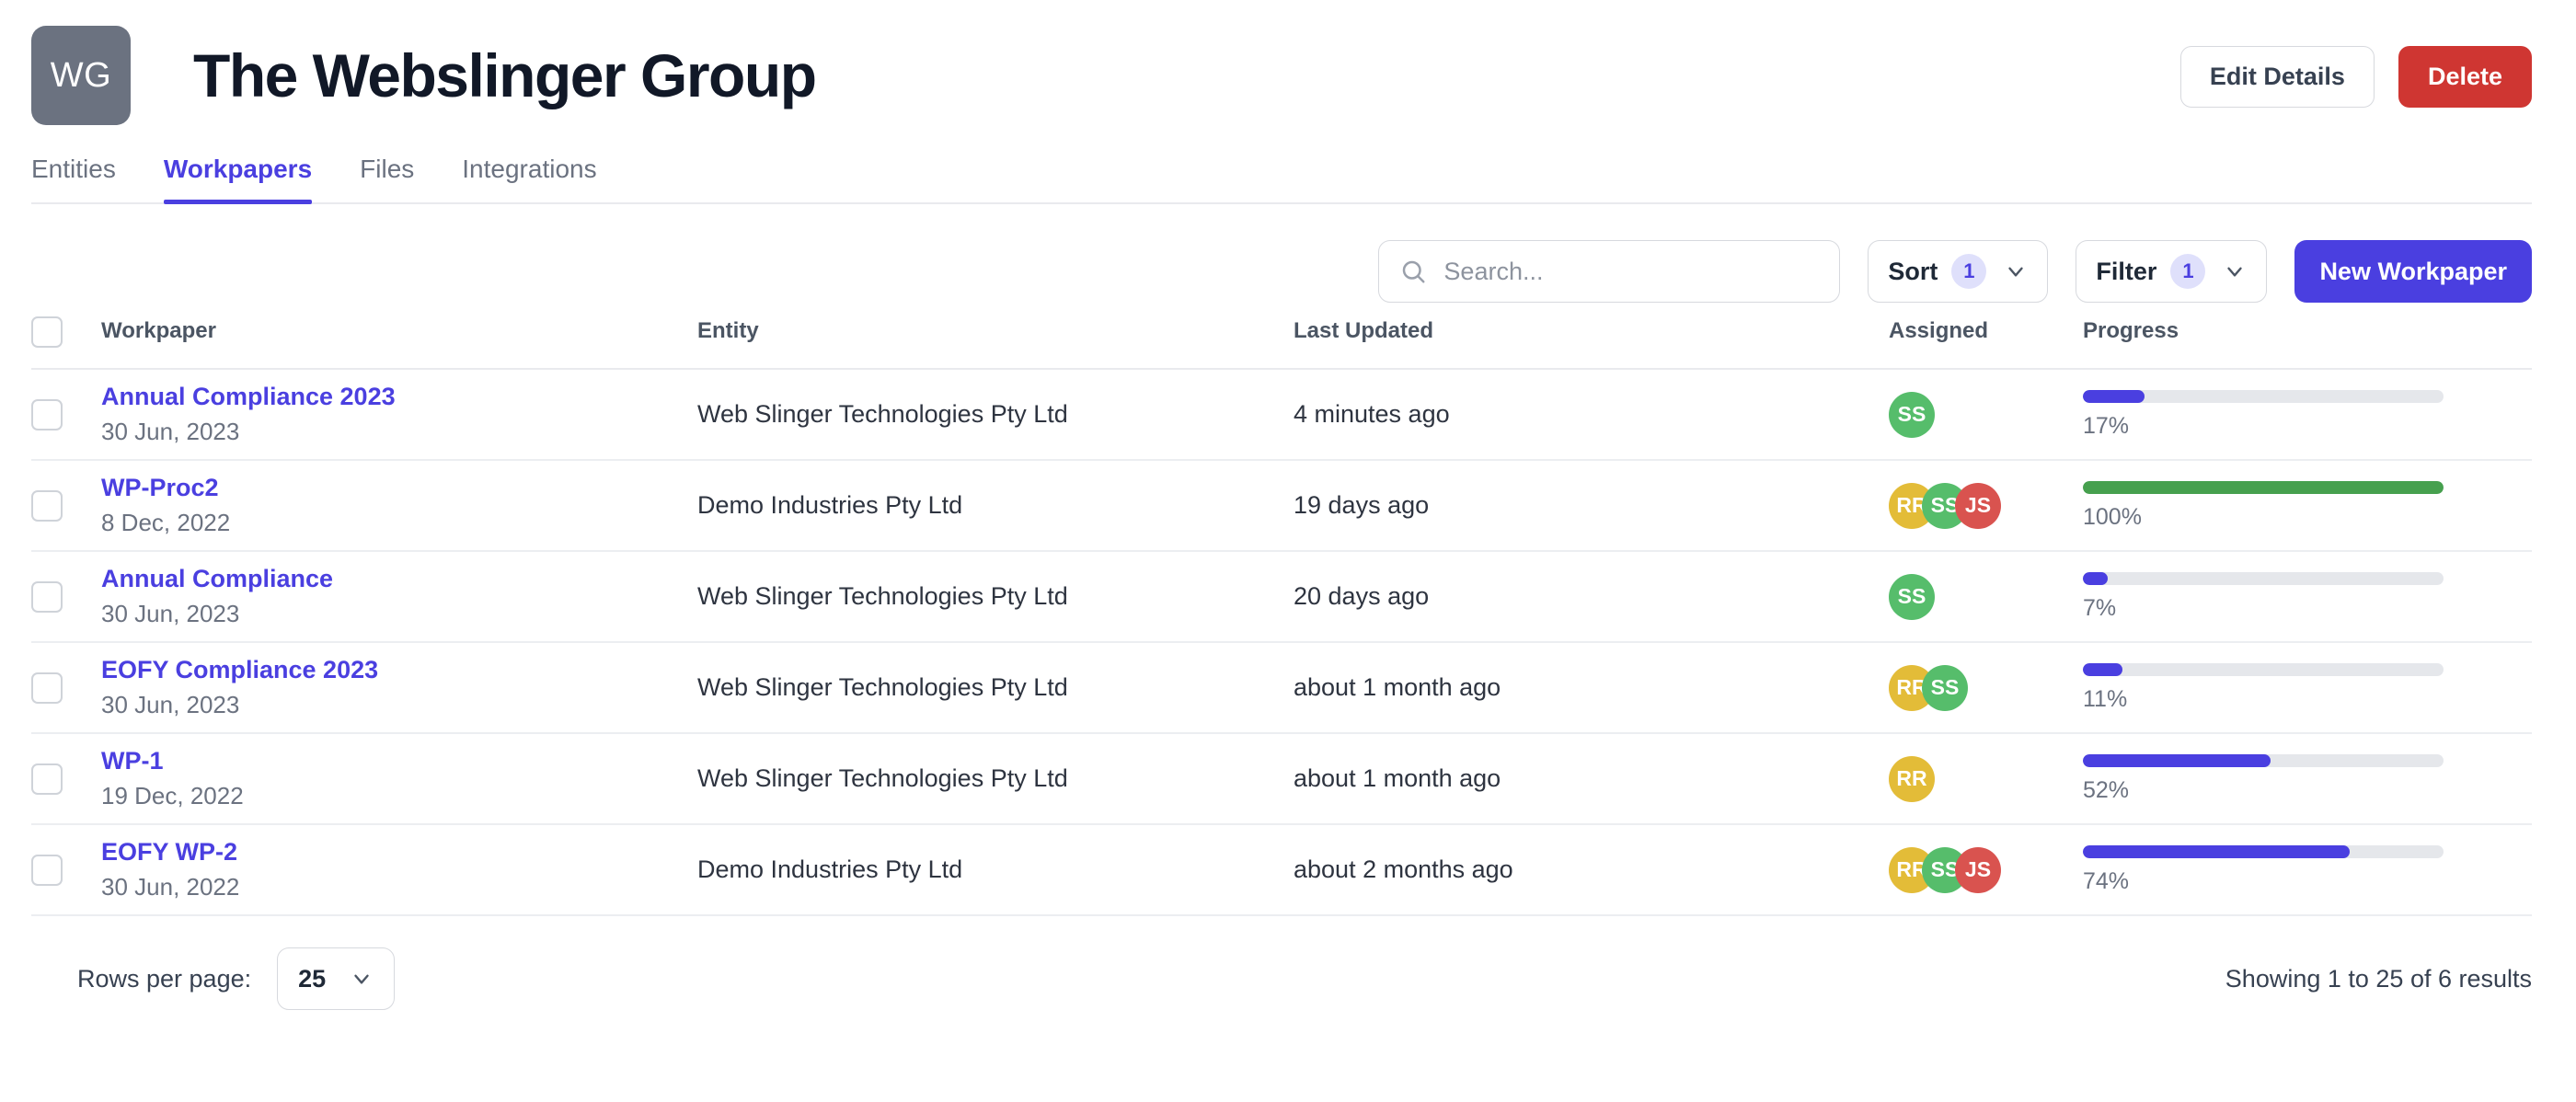 This screenshot has width=2576, height=1102. What do you see at coordinates (1591, 778) in the screenshot?
I see `last-updated-cell: about 1 month ago` at bounding box center [1591, 778].